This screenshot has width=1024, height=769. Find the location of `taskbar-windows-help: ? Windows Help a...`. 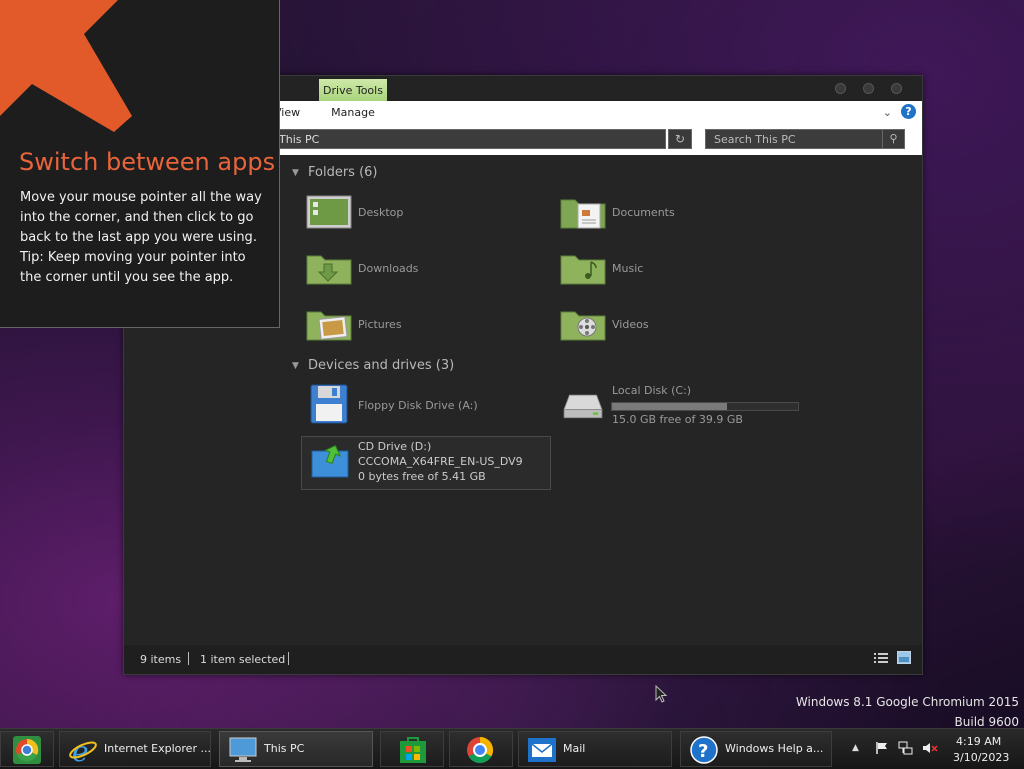

taskbar-windows-help: ? Windows Help a... is located at coordinates (756, 749).